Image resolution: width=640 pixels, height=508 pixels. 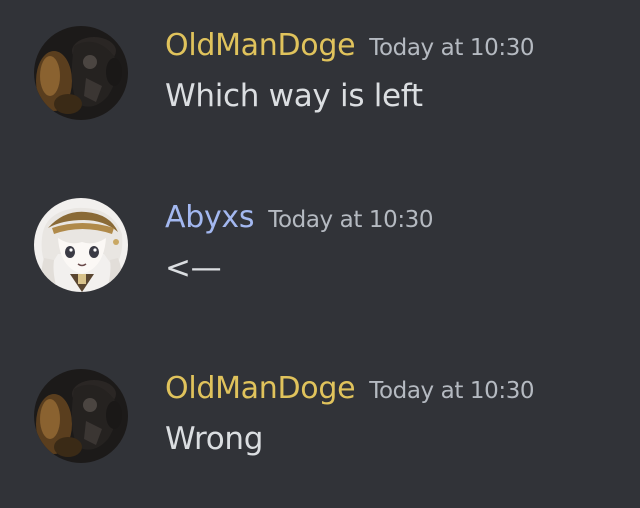 I want to click on anime-girl-avatar-icon, so click(x=81, y=245).